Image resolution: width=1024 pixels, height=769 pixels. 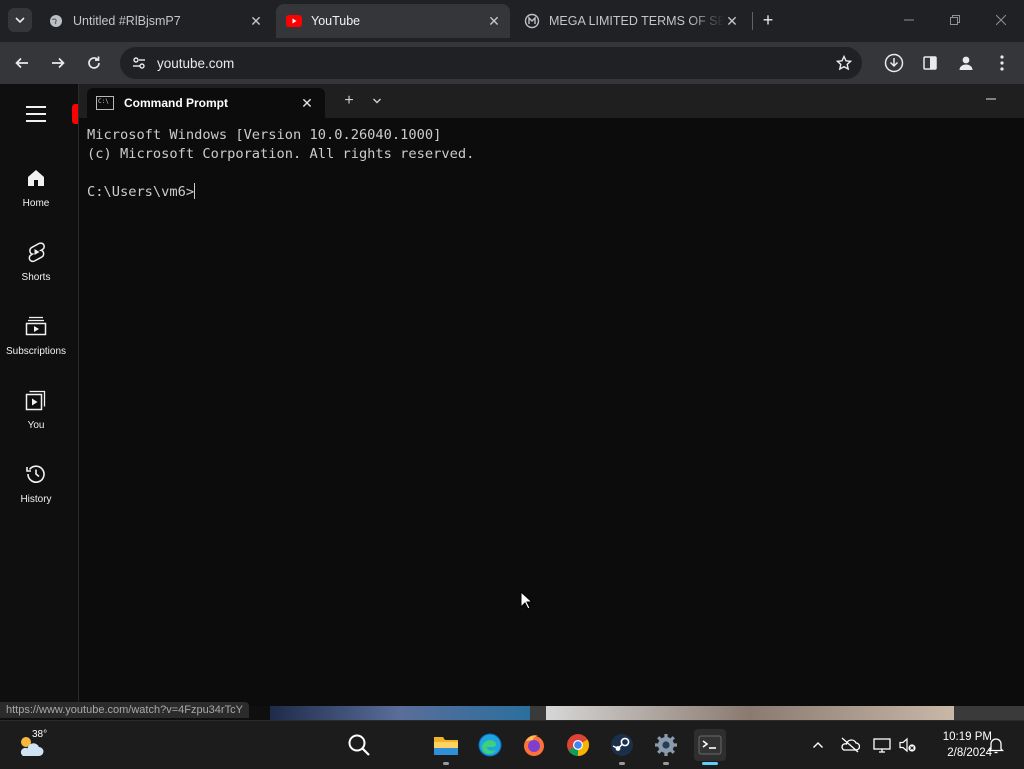 I want to click on active-indicator, so click(x=710, y=763).